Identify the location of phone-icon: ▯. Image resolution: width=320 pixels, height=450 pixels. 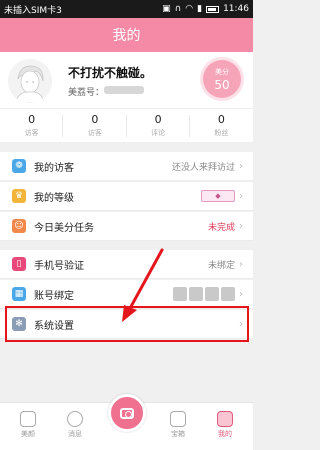
(19, 264).